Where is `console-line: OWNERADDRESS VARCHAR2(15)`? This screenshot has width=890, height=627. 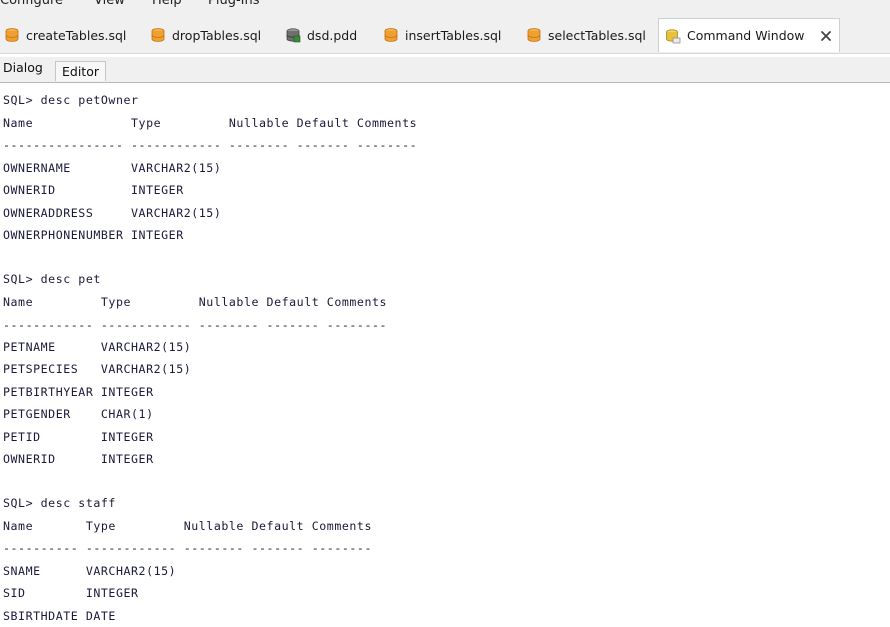 console-line: OWNERADDRESS VARCHAR2(15) is located at coordinates (112, 213).